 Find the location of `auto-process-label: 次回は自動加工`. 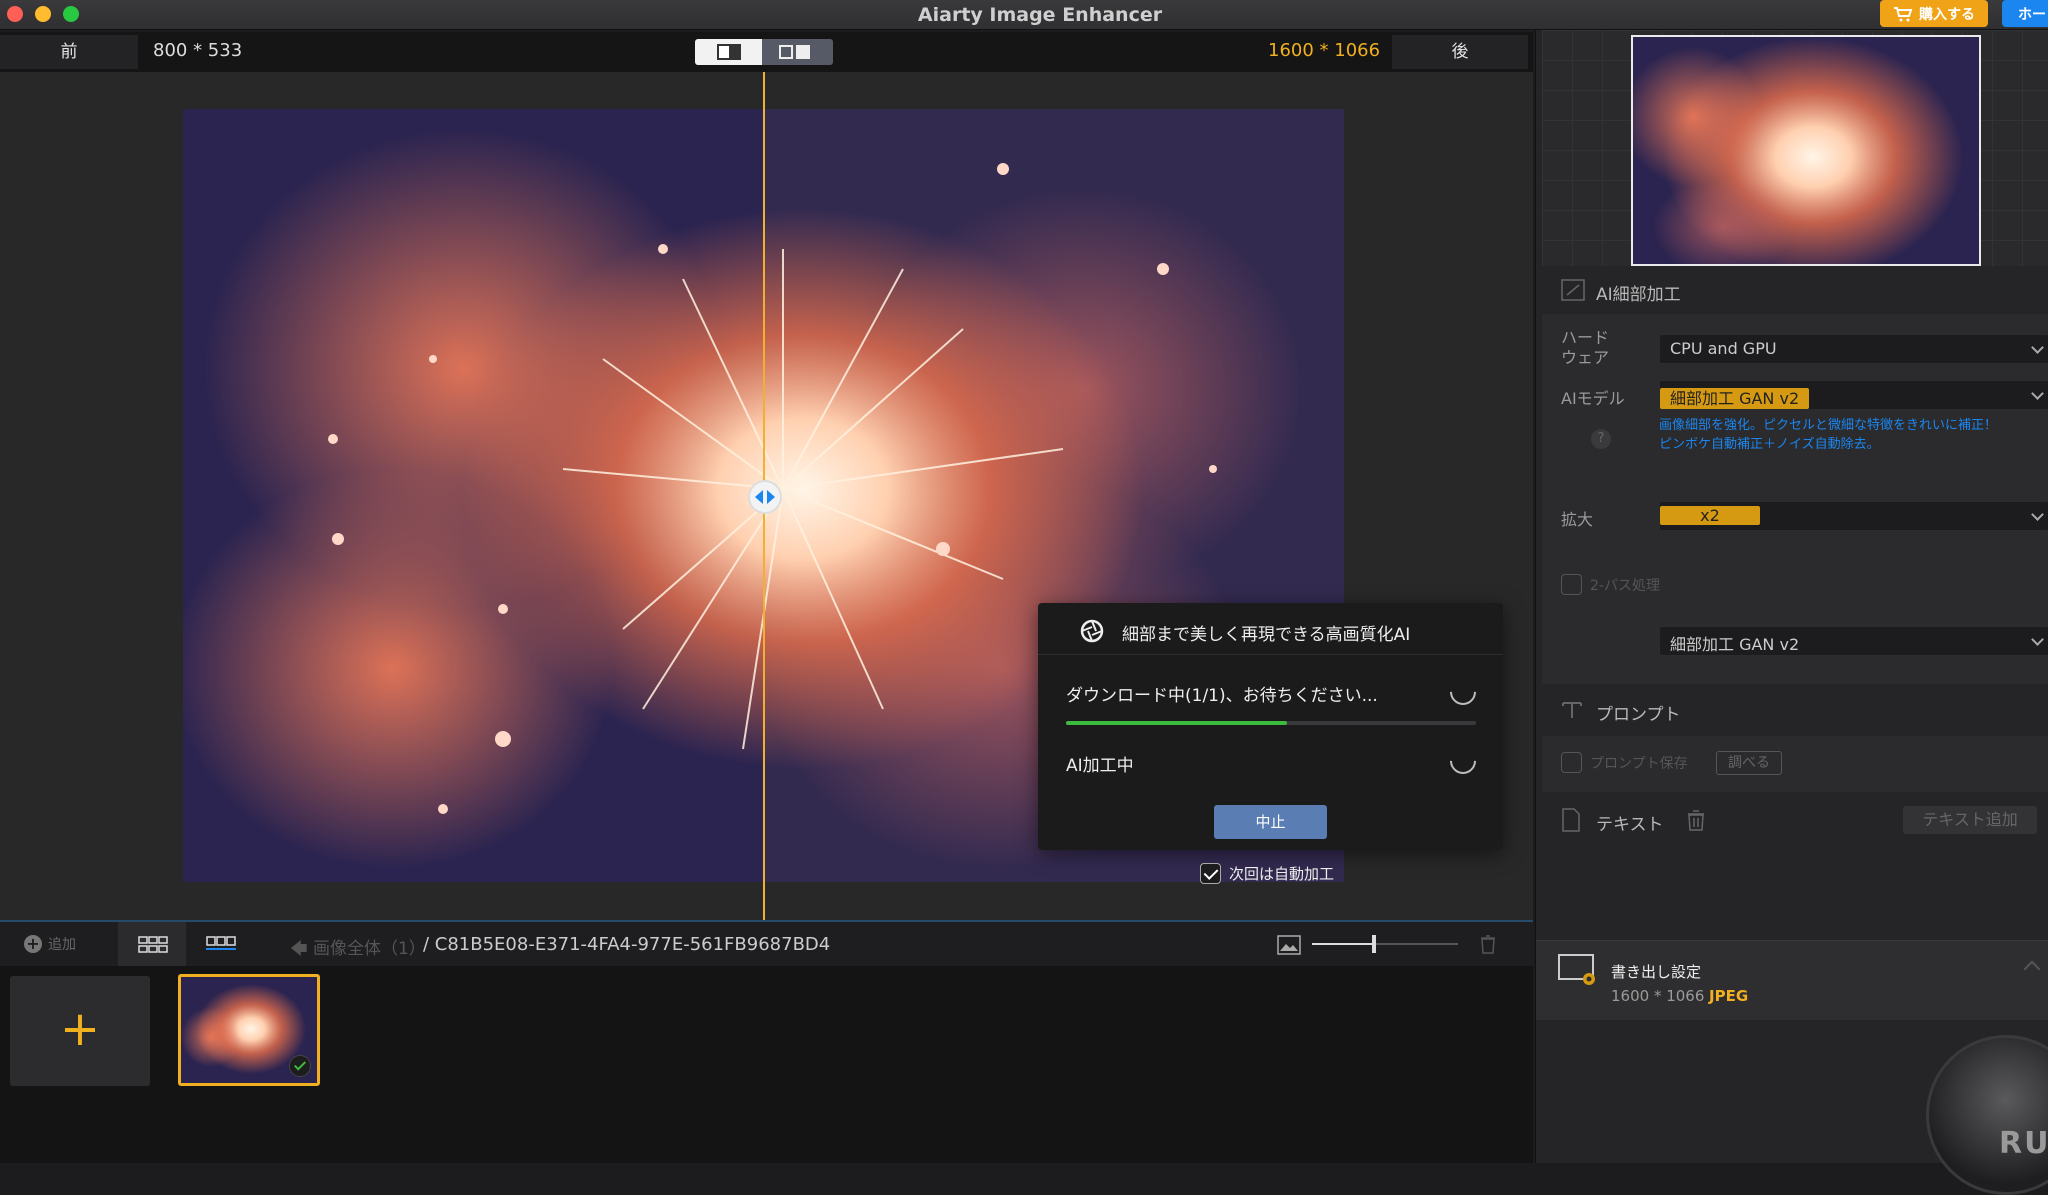

auto-process-label: 次回は自動加工 is located at coordinates (1282, 873).